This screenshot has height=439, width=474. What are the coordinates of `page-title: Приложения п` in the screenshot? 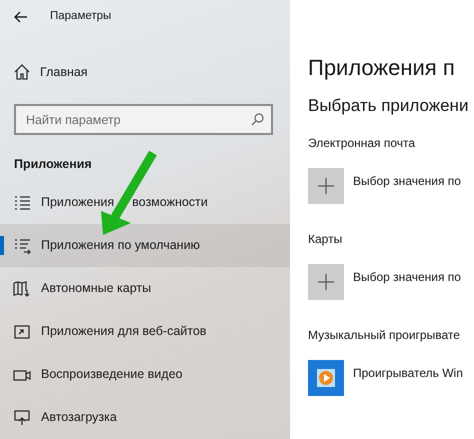 It's located at (382, 68).